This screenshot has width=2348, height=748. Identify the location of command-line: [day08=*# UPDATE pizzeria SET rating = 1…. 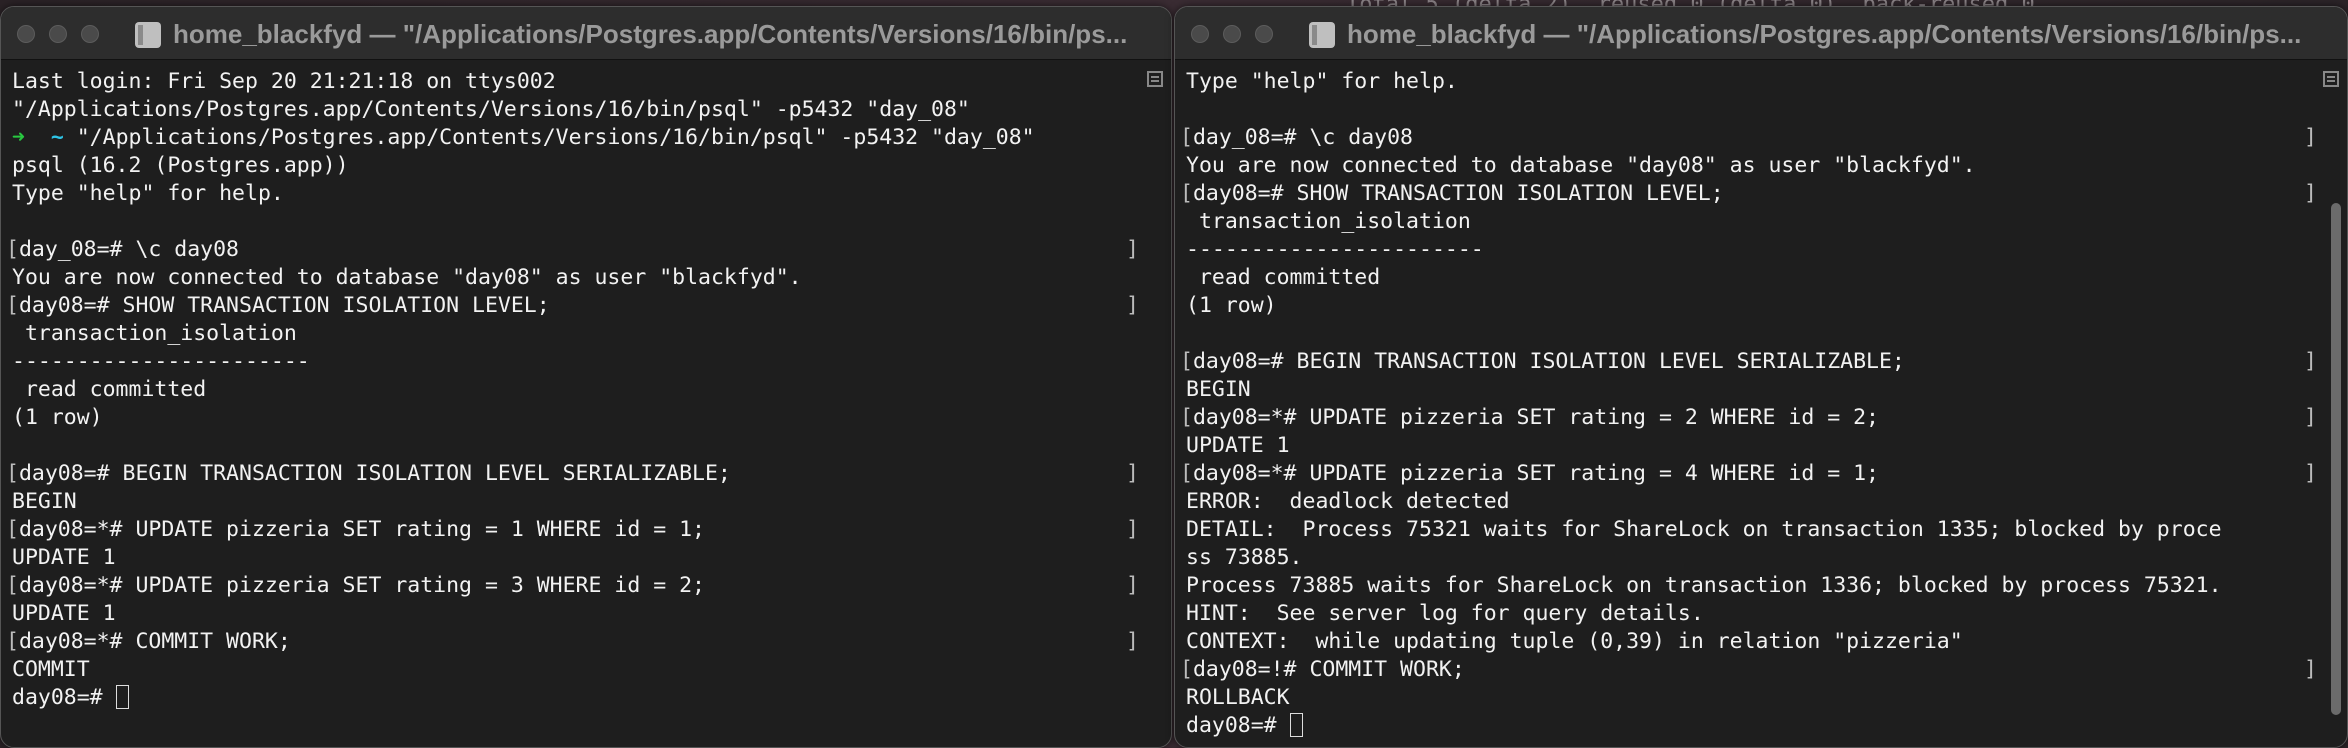
(588, 530).